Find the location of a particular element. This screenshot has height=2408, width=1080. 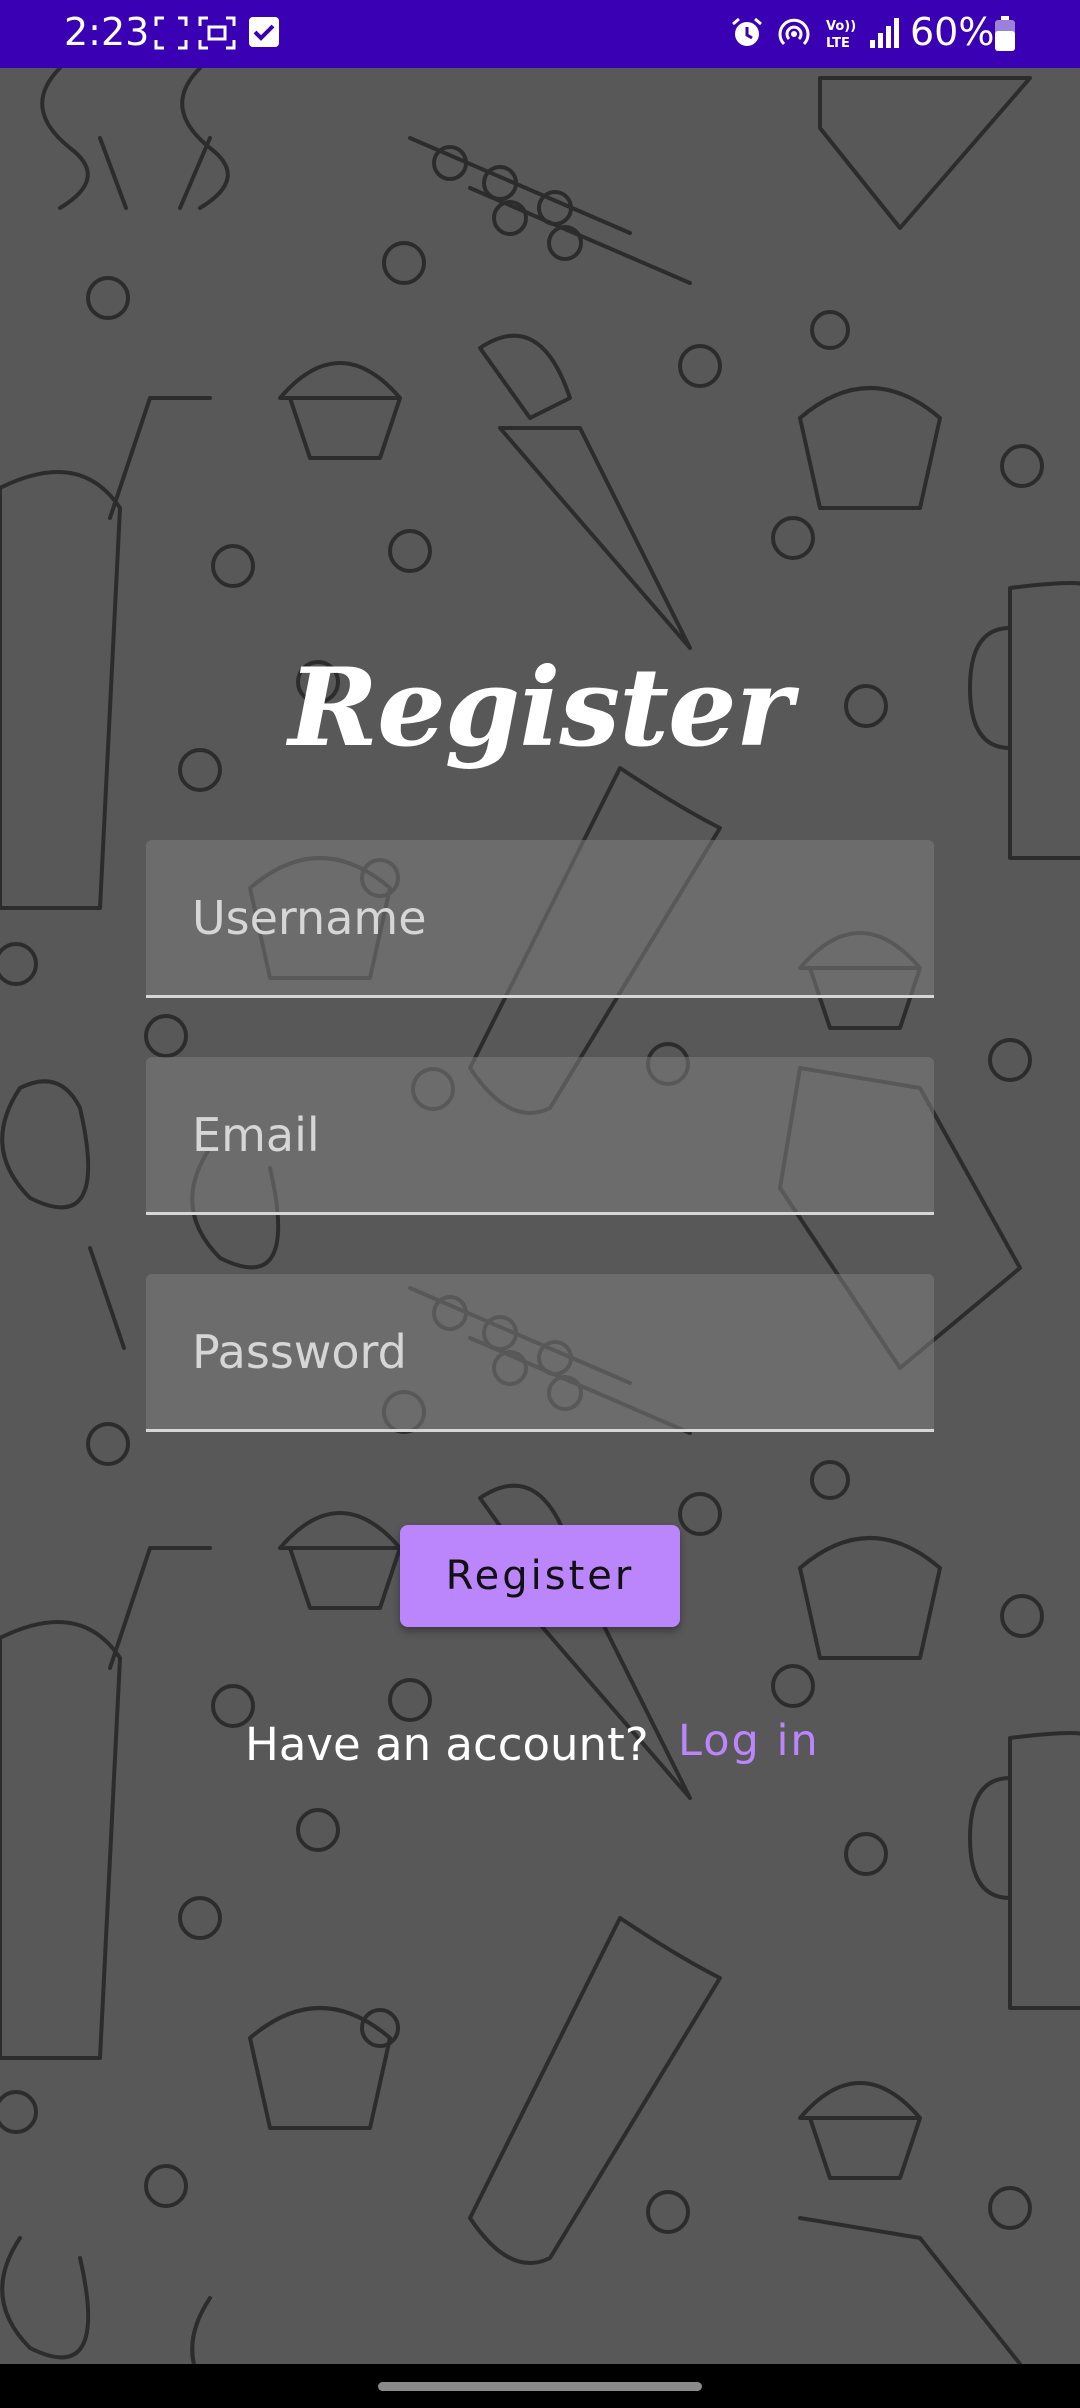

battery-percentage: 60% is located at coordinates (952, 32).